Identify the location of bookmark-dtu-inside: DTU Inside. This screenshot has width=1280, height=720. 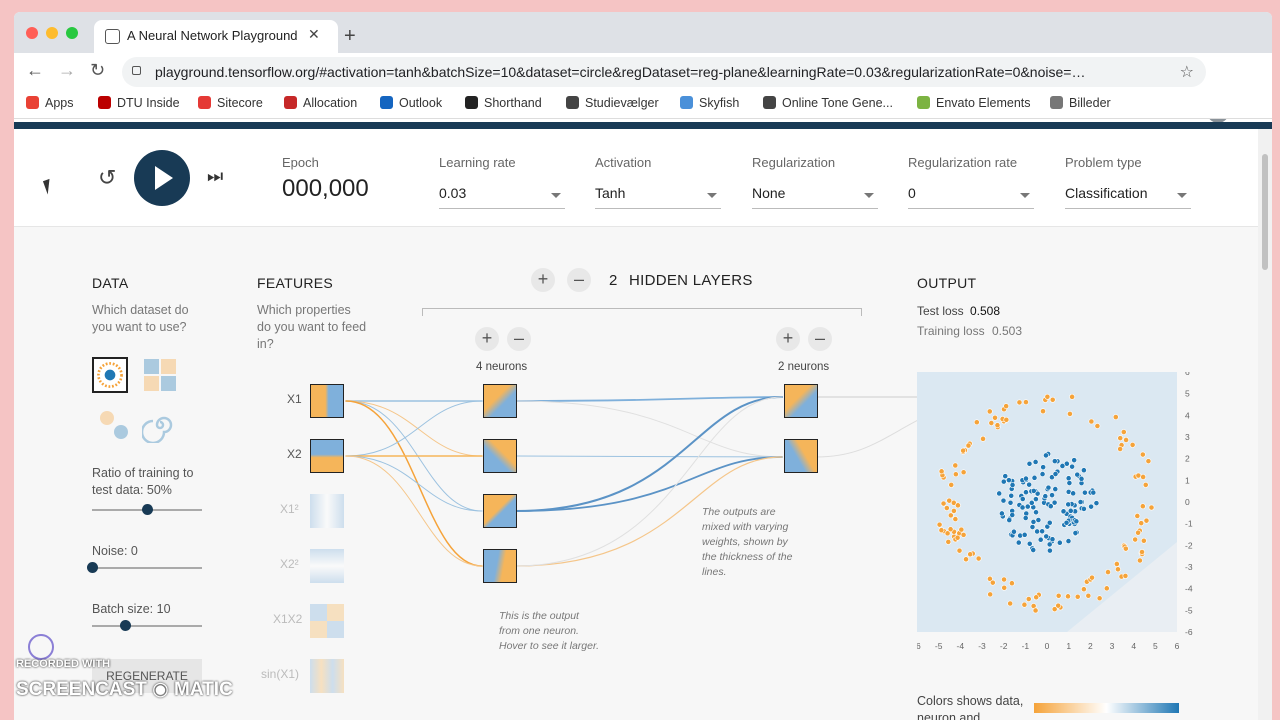
(139, 103).